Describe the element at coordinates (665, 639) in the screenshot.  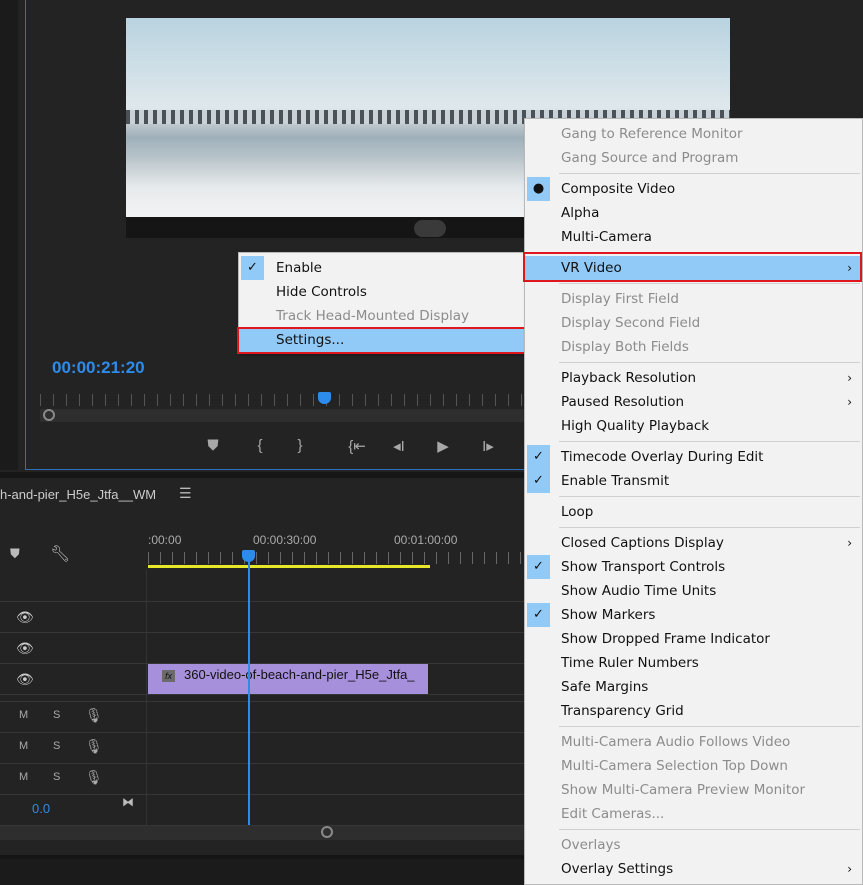
I see `menu-item-label: Show Dropped Frame Indicator` at that location.